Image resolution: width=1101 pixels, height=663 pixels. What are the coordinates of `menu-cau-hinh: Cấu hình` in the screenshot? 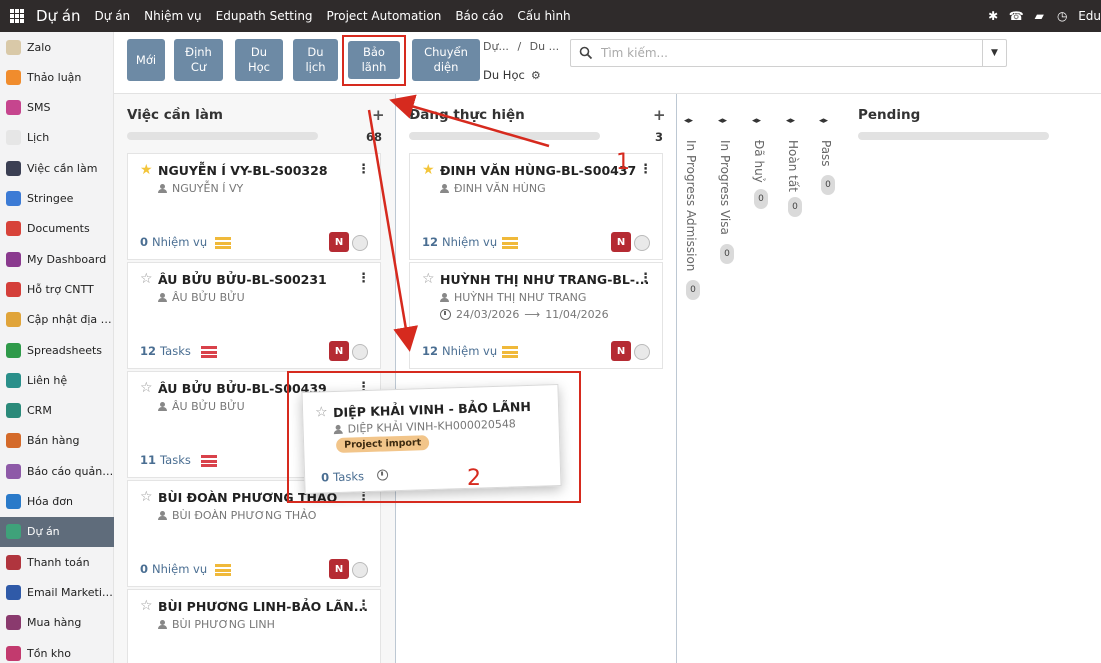 It's located at (543, 16).